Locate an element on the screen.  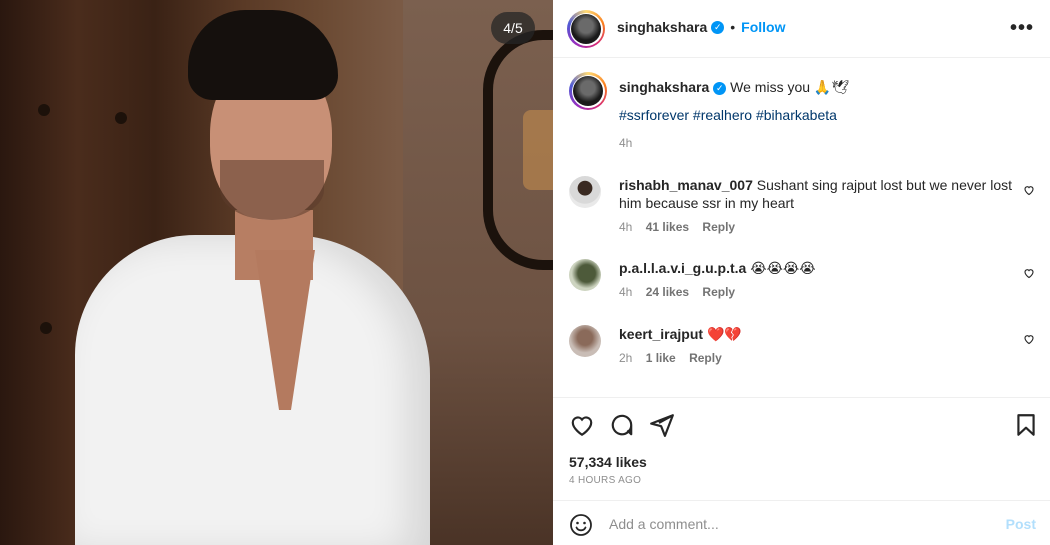
comment-likes: 41 likes is located at coordinates (667, 227).